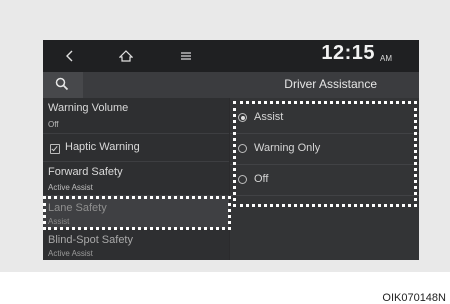  I want to click on title-bar: Driver Assistance, so click(231, 85).